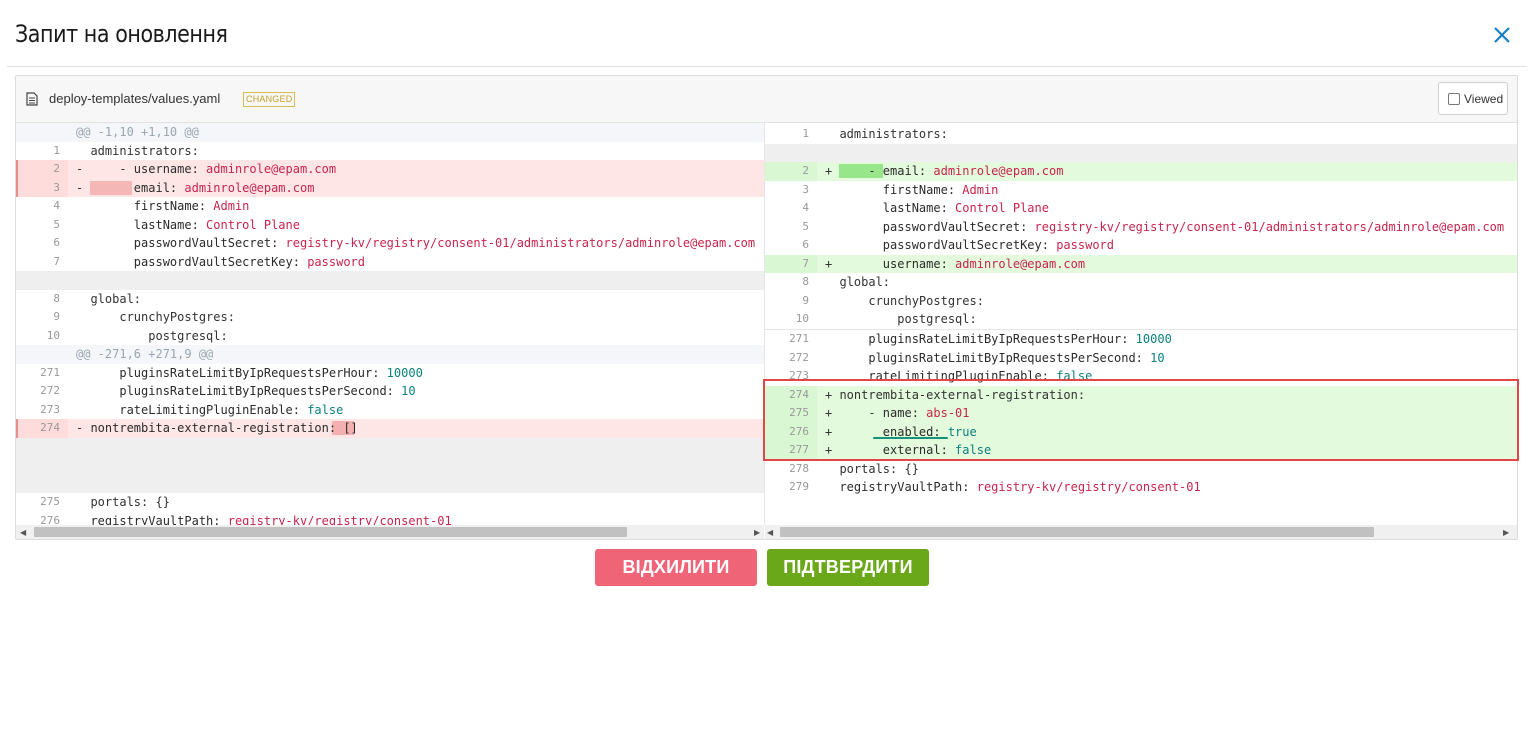 This screenshot has width=1532, height=742. I want to click on diff-line-added: 277 + external: false, so click(1141, 450).